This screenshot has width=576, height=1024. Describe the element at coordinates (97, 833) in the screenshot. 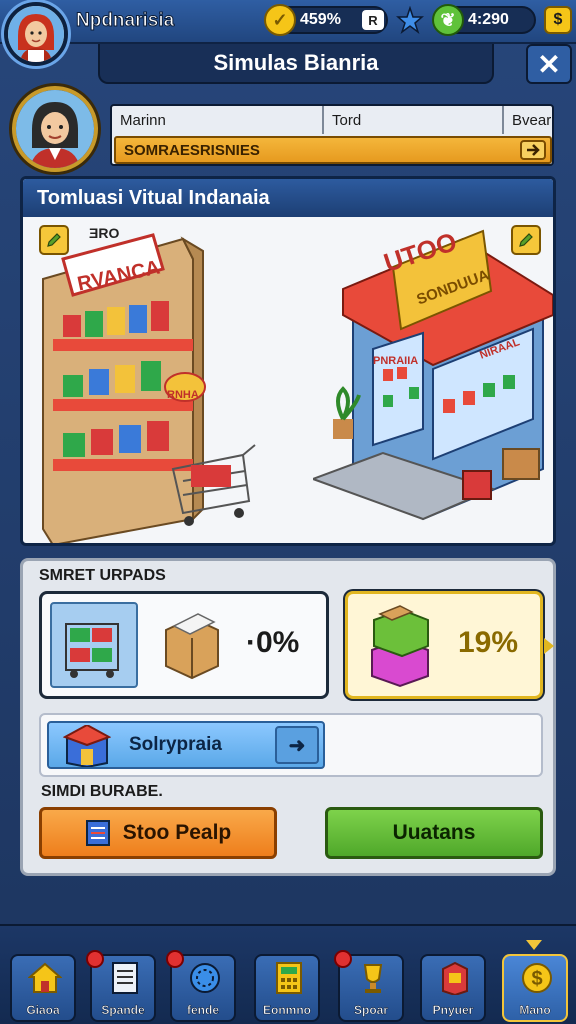

I see `clipboard-icon` at that location.